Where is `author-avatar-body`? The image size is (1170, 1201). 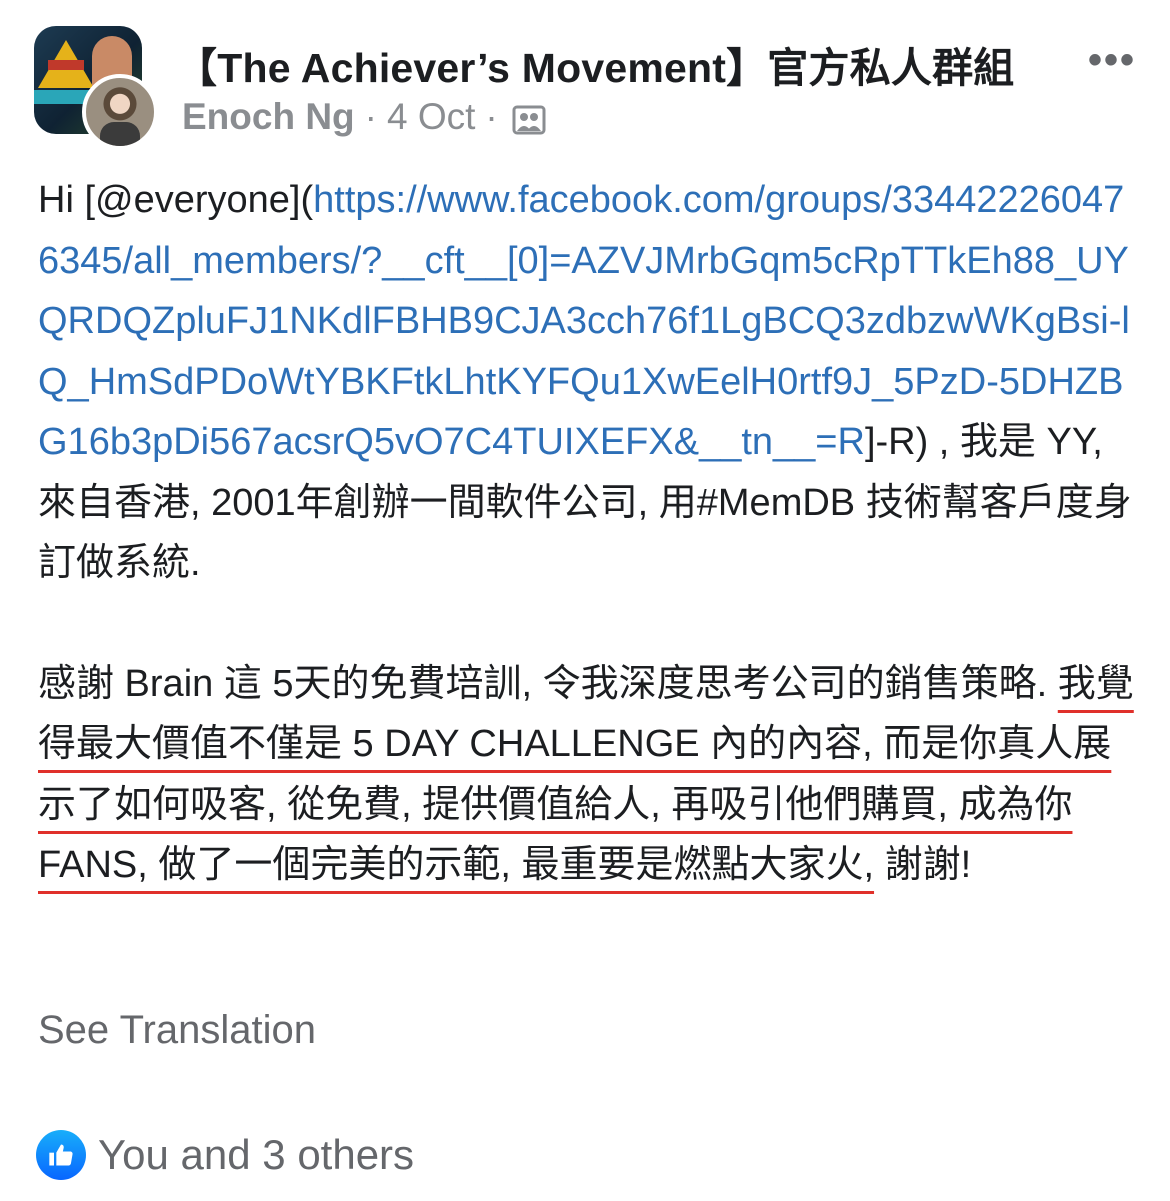
author-avatar-body is located at coordinates (120, 134).